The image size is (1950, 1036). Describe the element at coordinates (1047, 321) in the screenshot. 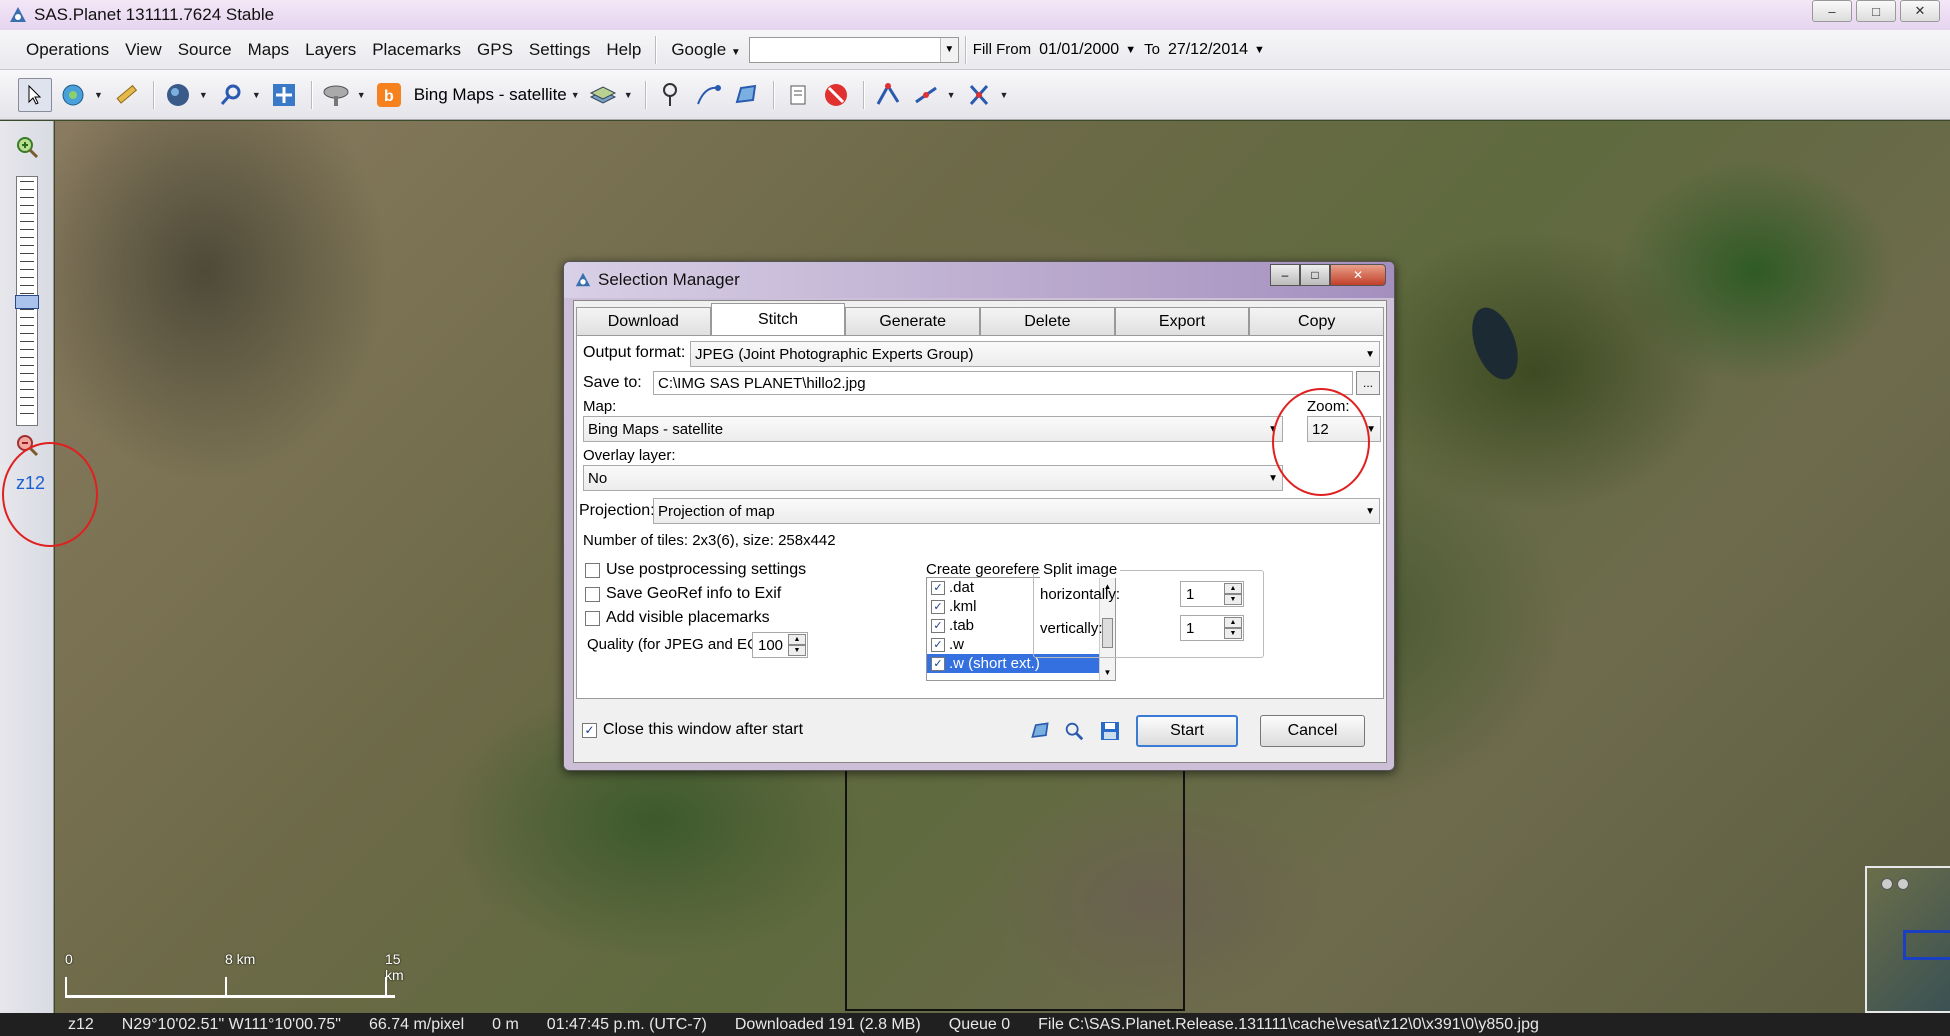

I see `tab-delete: Delete` at that location.